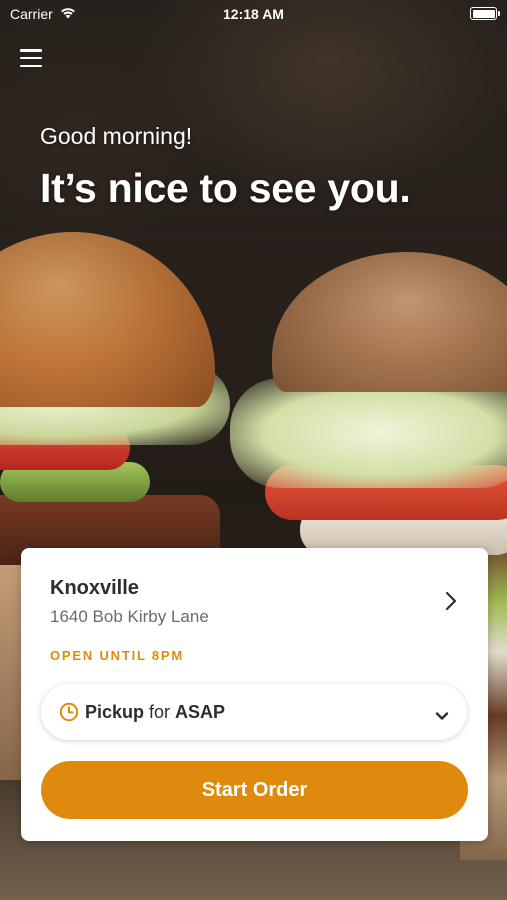 The width and height of the screenshot is (507, 900). I want to click on chevron-right-icon, so click(451, 601).